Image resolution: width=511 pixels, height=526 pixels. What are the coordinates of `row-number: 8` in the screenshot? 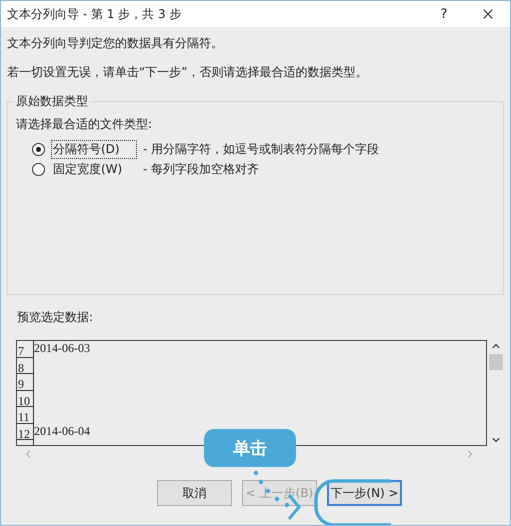 It's located at (25, 366).